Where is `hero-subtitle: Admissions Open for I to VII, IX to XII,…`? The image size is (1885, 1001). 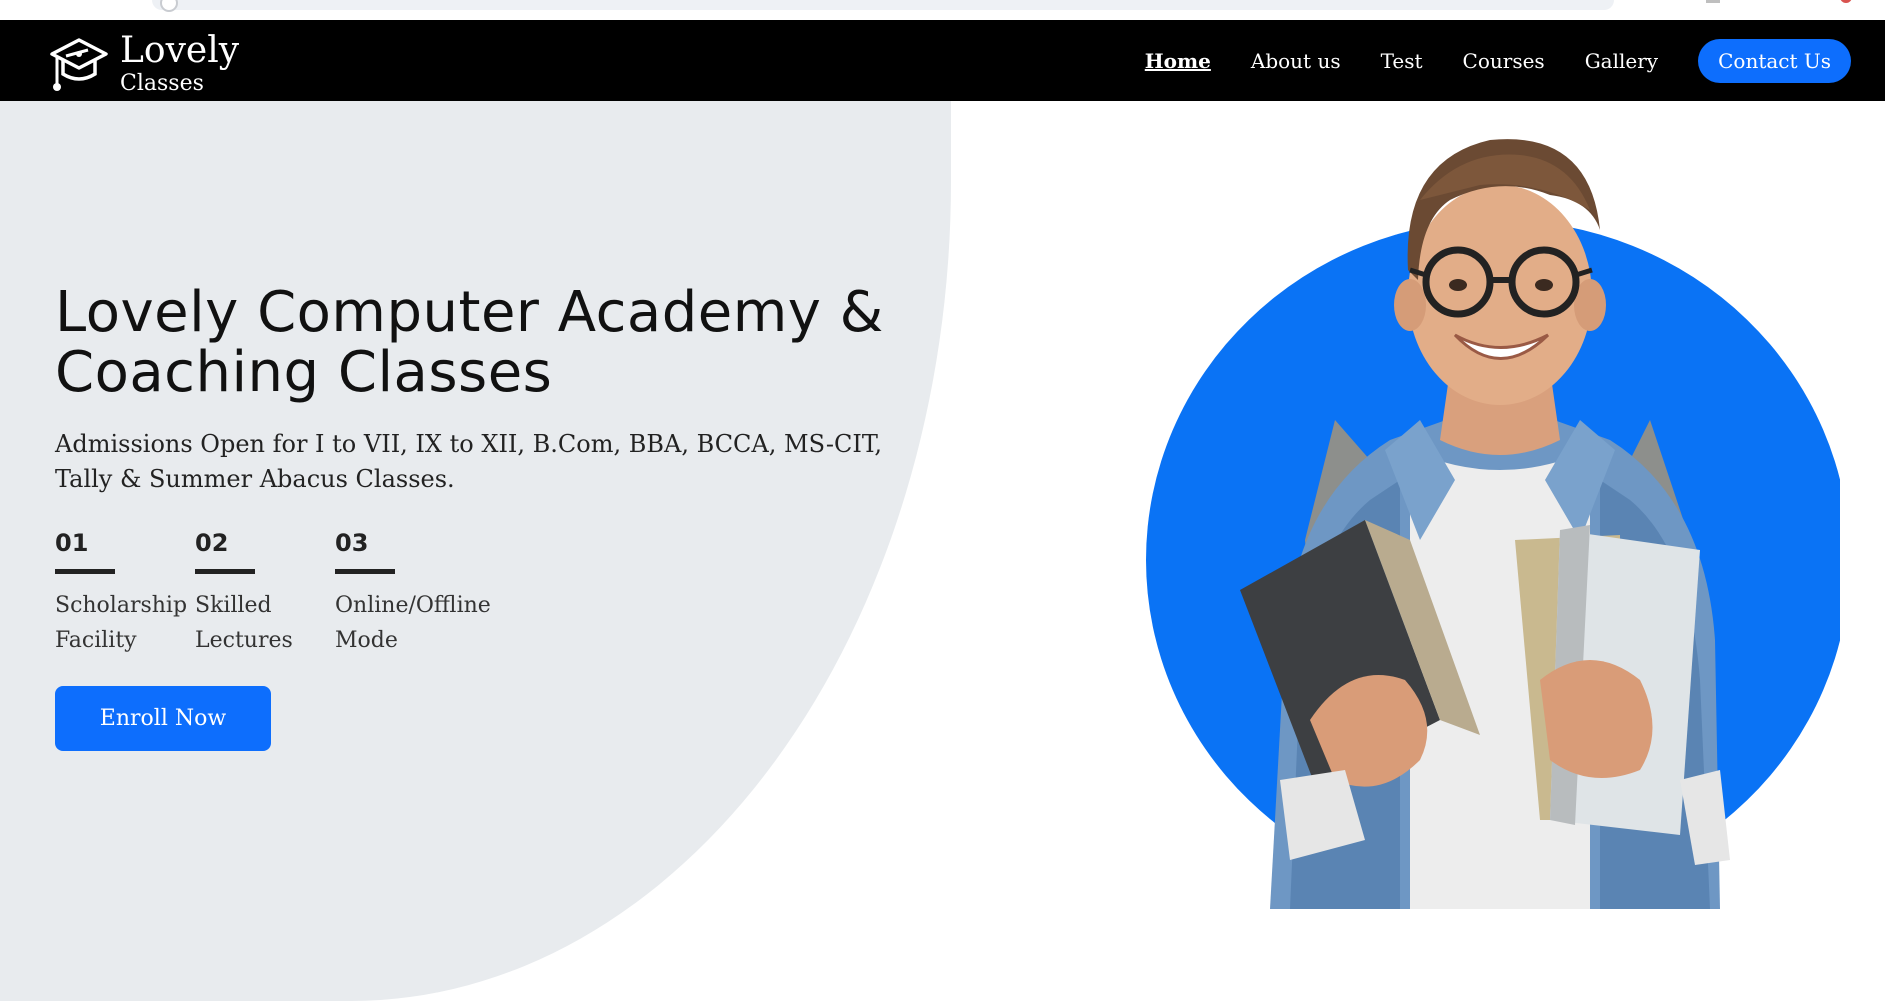
hero-subtitle: Admissions Open for I to VII, IX to XII,… is located at coordinates (468, 461).